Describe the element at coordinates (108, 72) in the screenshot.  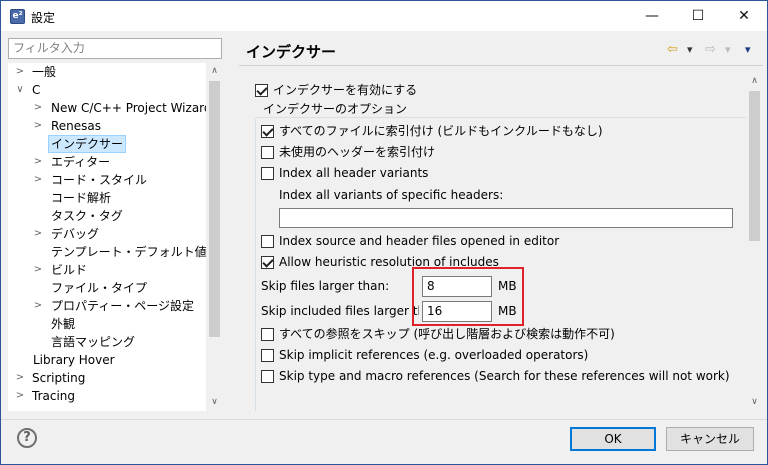
I see `tree-item-general: > 一般` at that location.